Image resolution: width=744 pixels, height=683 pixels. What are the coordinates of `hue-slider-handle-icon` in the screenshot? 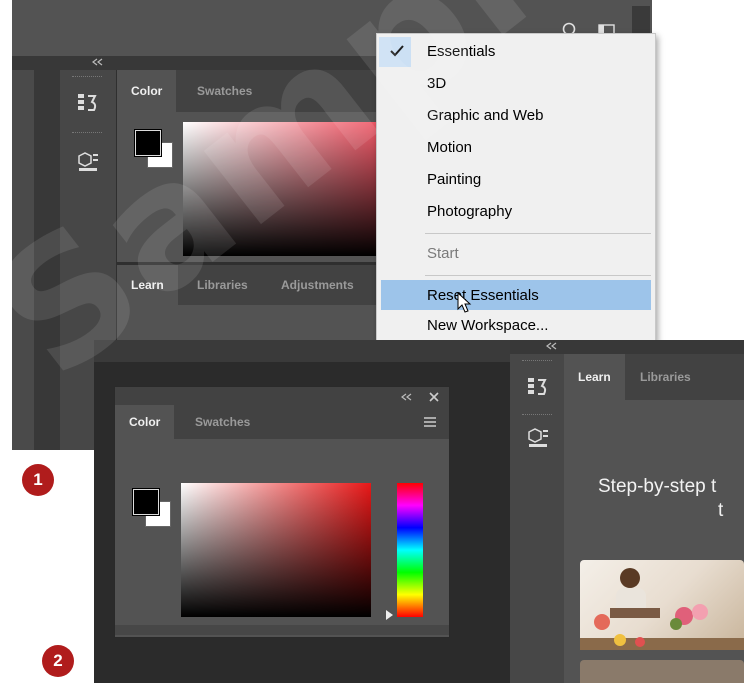 It's located at (390, 615).